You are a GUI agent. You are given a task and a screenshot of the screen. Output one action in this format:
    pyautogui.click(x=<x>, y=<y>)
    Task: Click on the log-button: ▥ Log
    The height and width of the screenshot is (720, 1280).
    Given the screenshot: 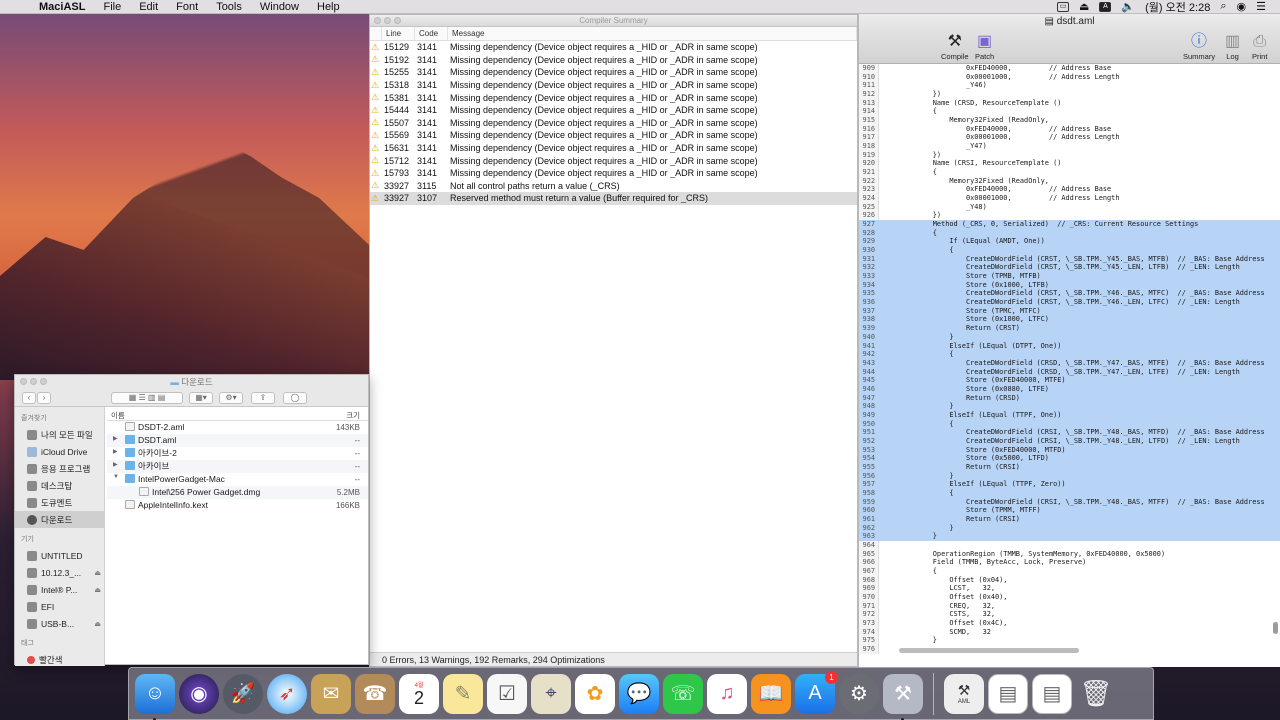 What is the action you would take?
    pyautogui.click(x=1232, y=46)
    